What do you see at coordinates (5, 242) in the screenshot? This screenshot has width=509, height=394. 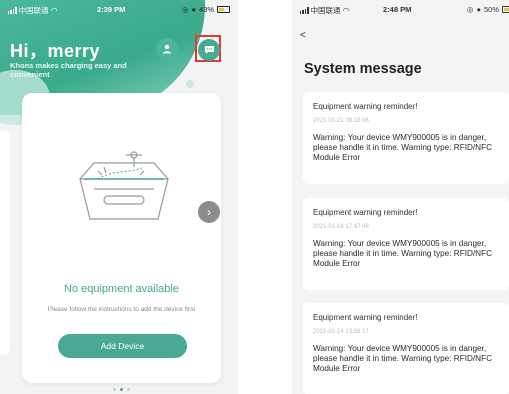 I see `previous-card-edge` at bounding box center [5, 242].